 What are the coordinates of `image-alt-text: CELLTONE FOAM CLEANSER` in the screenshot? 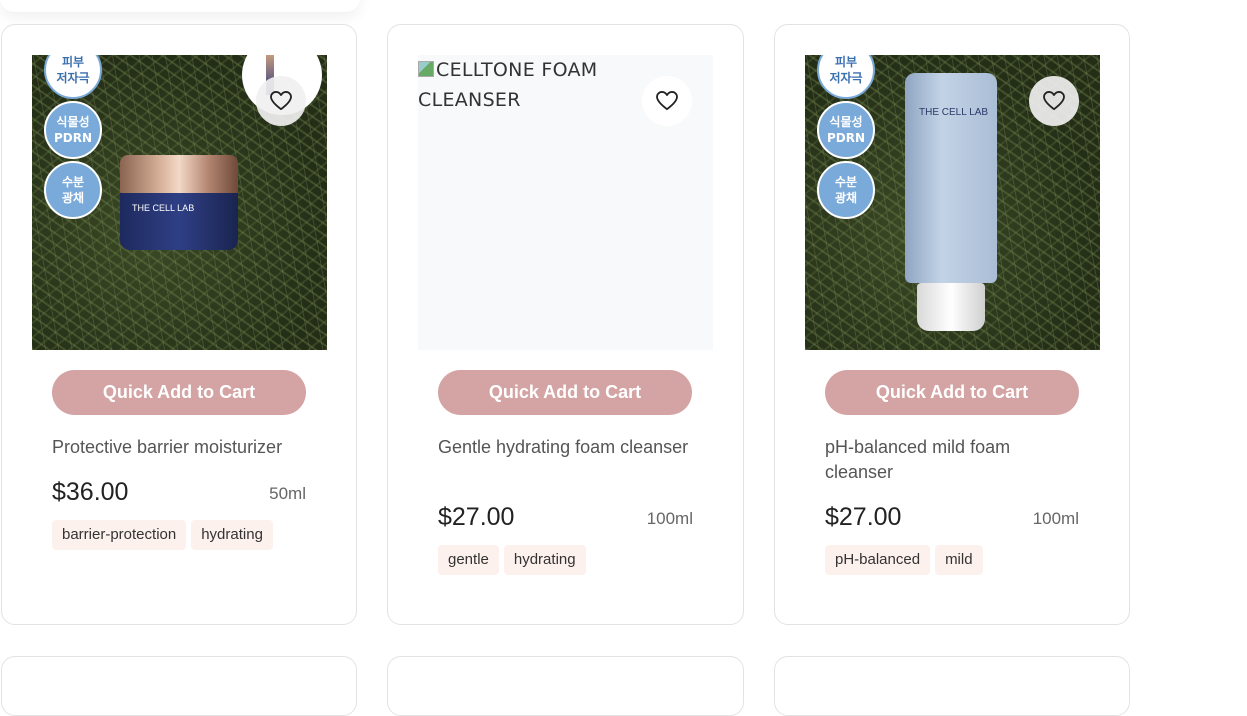 It's located at (508, 85).